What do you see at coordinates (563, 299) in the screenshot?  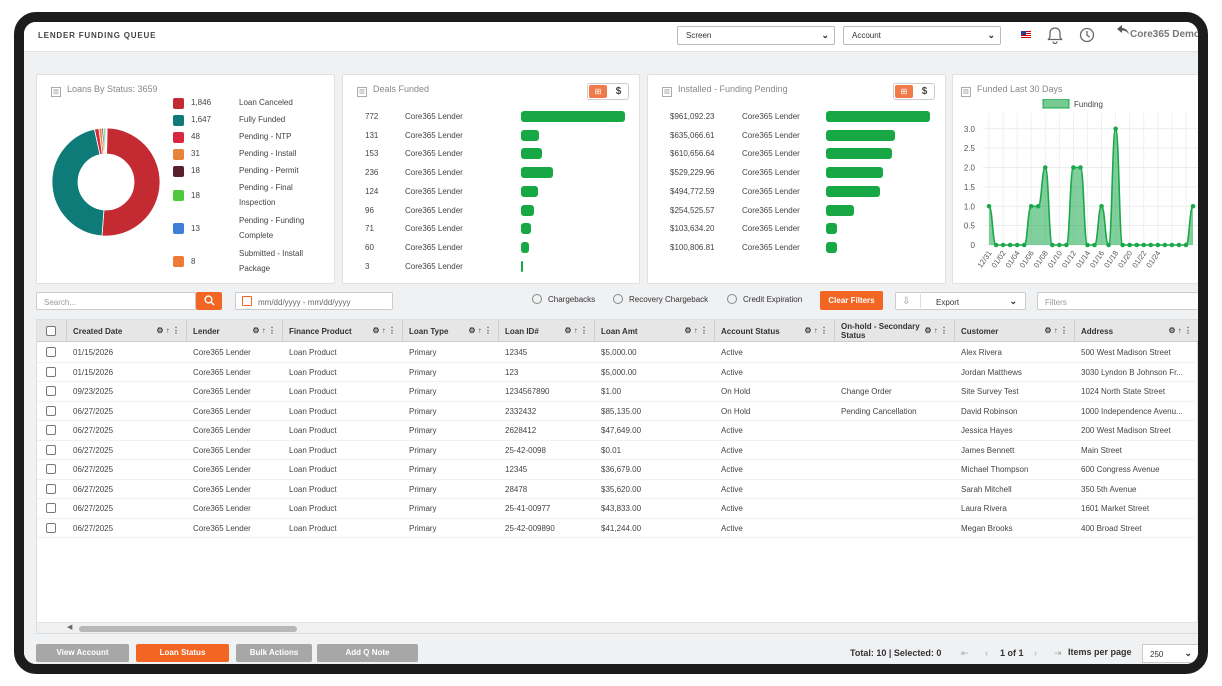 I see `chargebacks-radio: Chargebacks` at bounding box center [563, 299].